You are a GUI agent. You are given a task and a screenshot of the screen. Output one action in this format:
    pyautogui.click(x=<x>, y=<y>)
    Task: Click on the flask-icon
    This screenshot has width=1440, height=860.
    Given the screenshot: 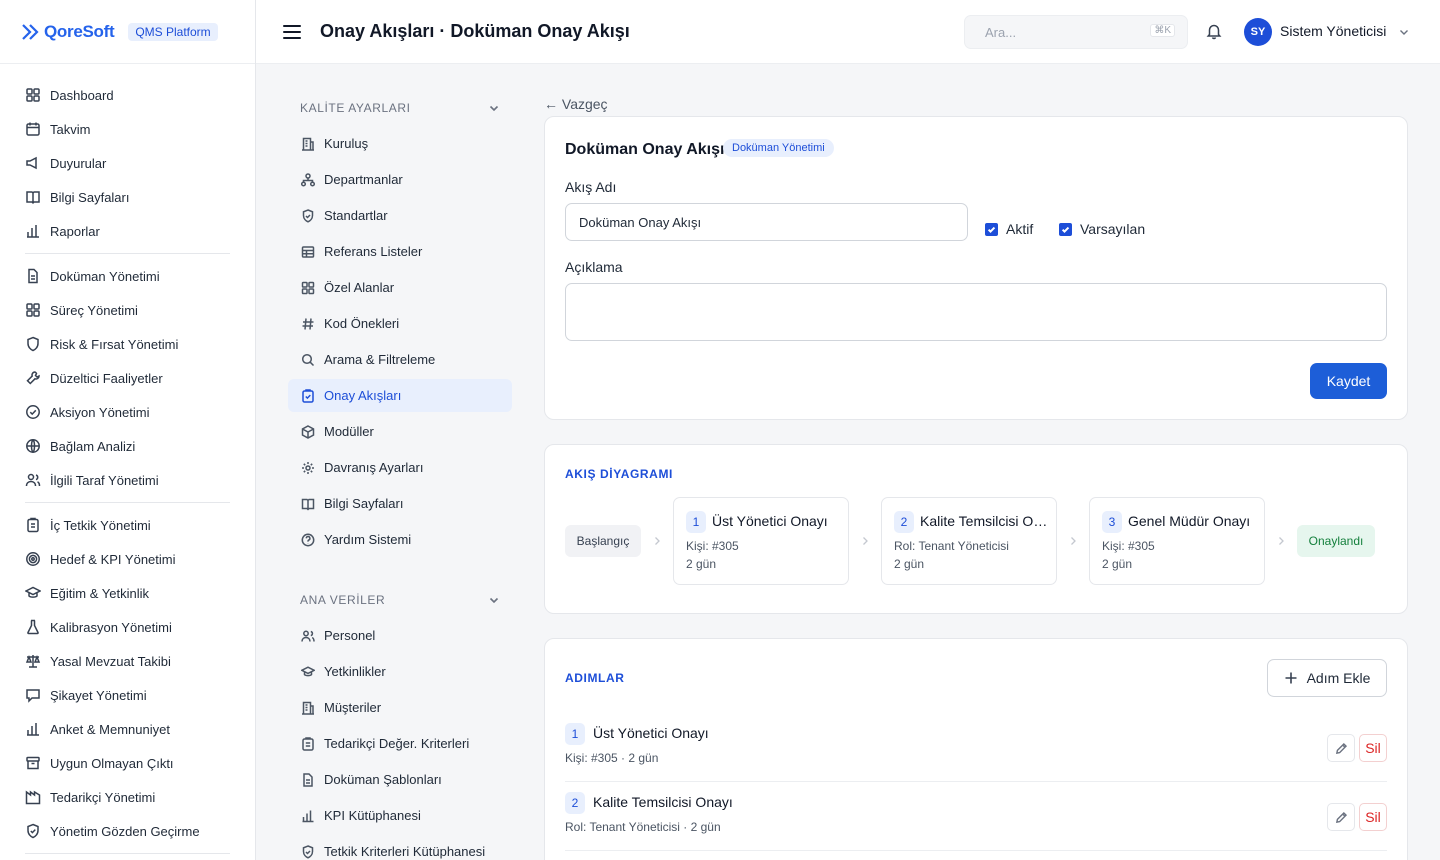 What is the action you would take?
    pyautogui.click(x=33, y=627)
    